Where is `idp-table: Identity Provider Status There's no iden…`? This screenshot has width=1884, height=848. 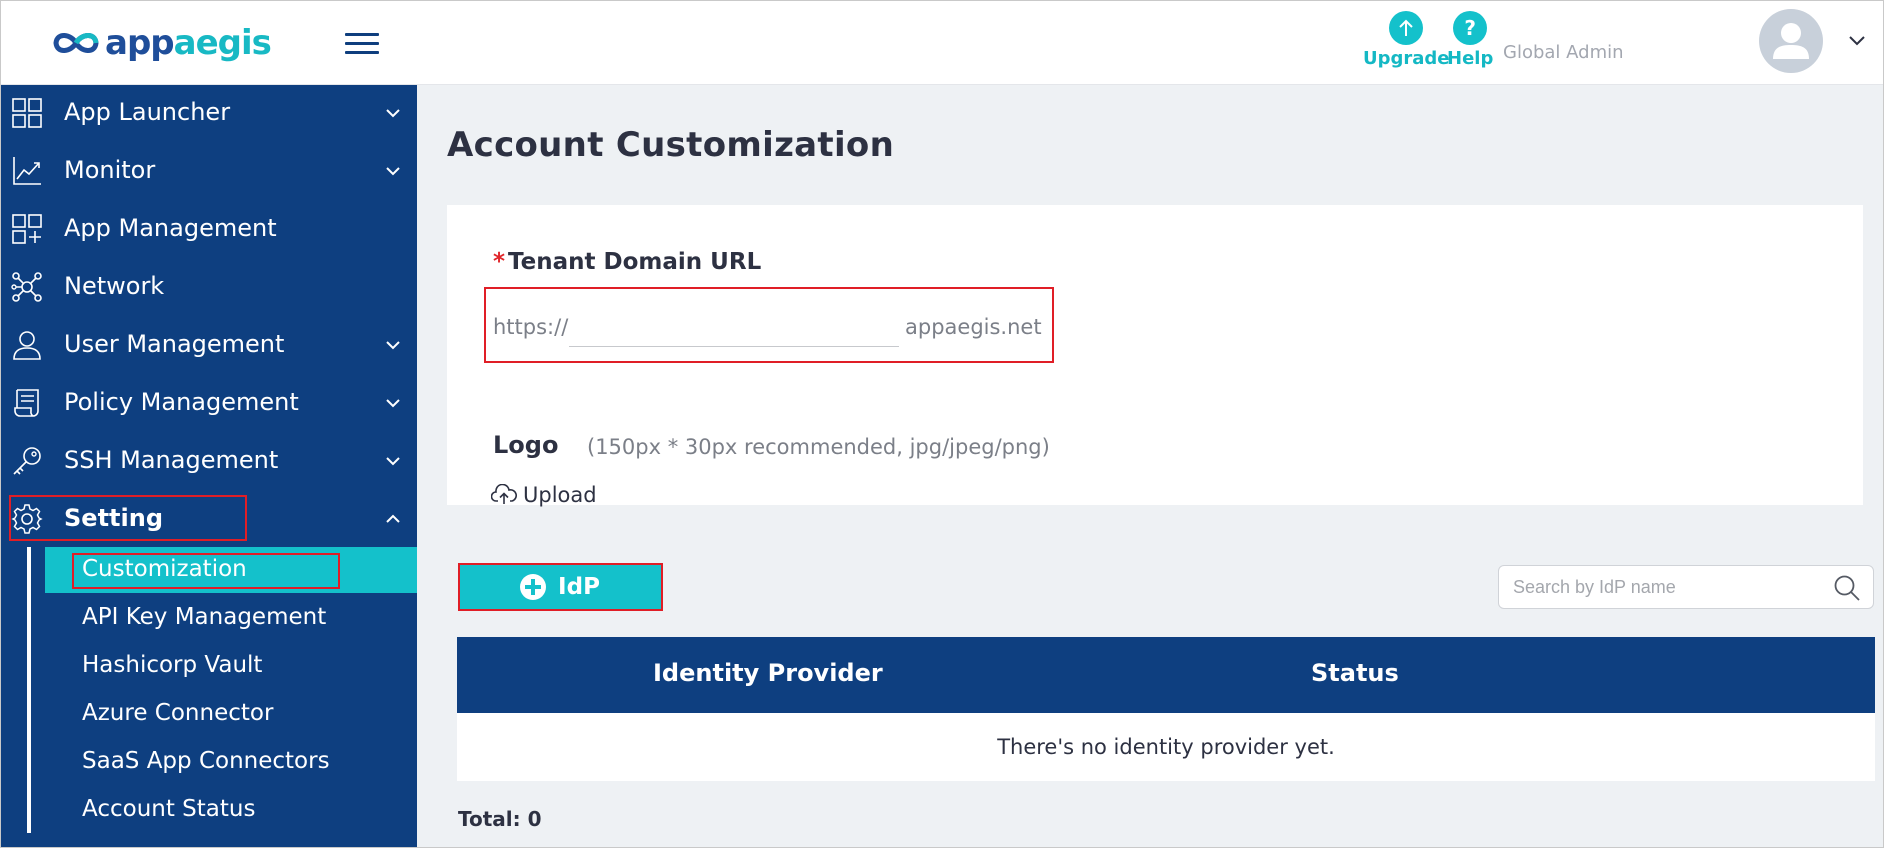 idp-table: Identity Provider Status There's no iden… is located at coordinates (1166, 709).